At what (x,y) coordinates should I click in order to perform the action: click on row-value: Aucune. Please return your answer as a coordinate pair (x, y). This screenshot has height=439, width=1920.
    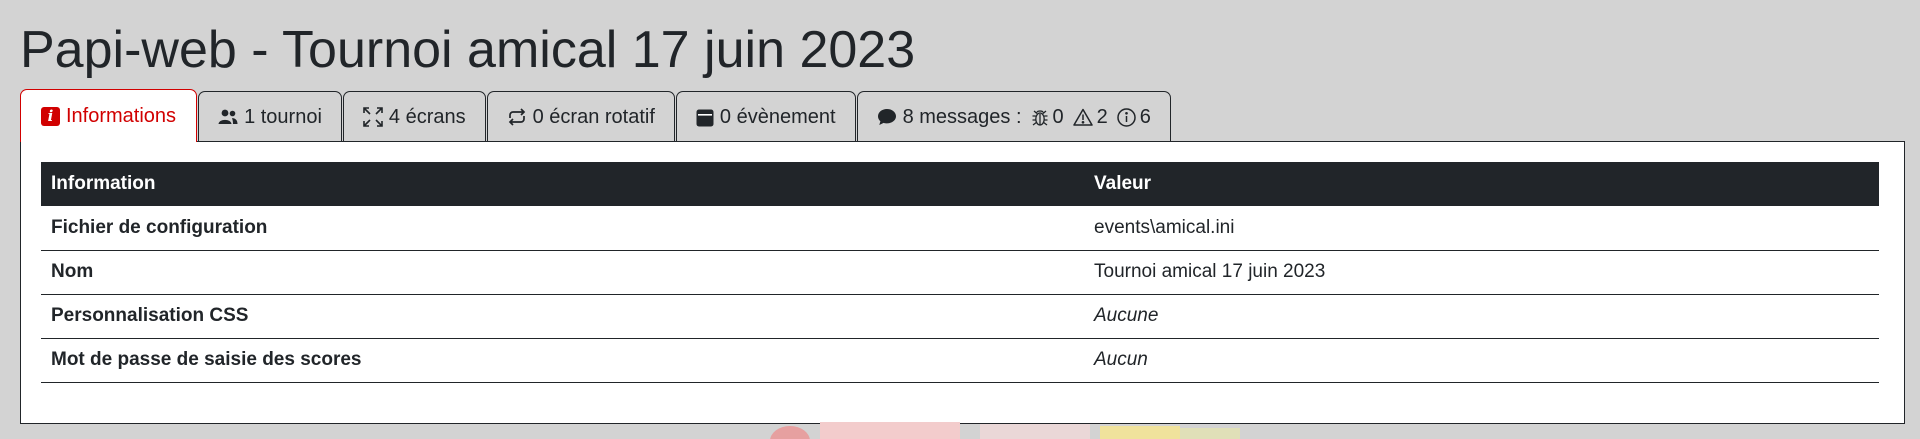
    Looking at the image, I should click on (1481, 316).